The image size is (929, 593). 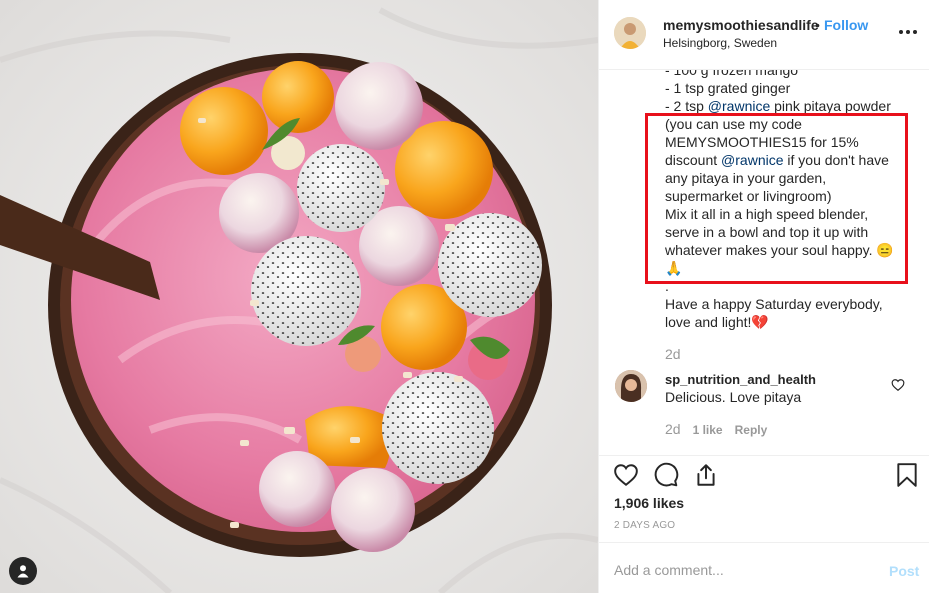 I want to click on caption-line: supermarket or livingroom), so click(x=748, y=196).